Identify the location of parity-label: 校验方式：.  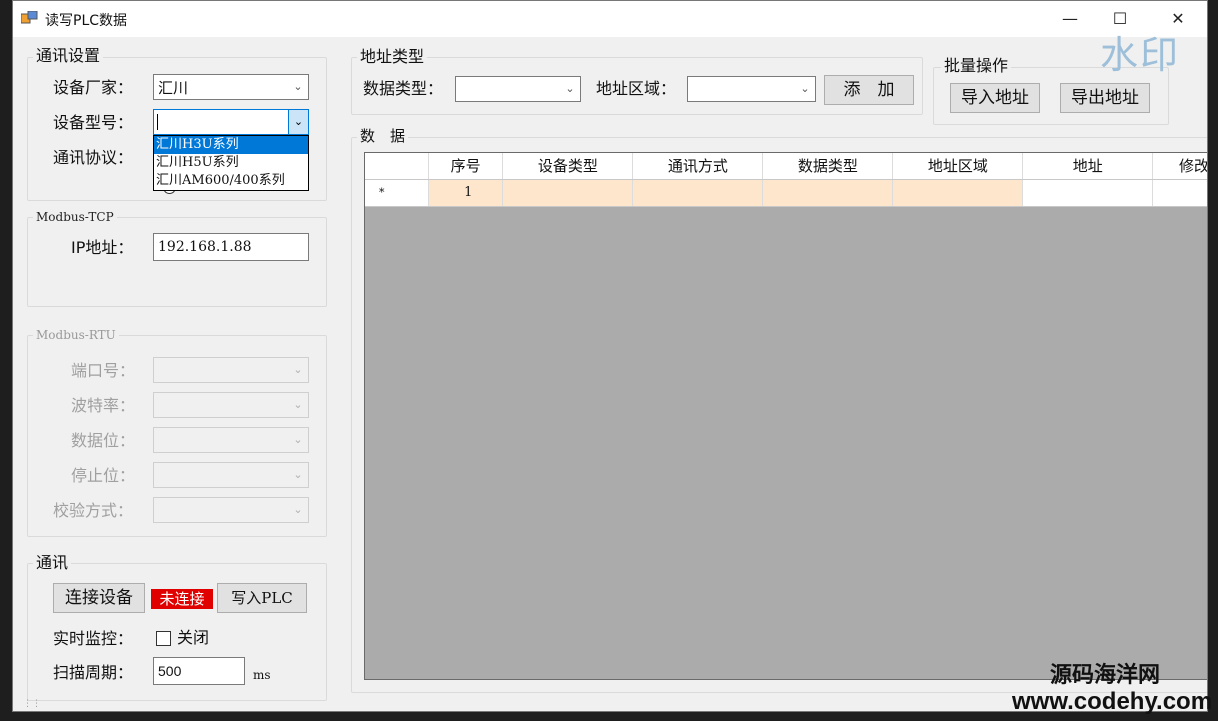
(93, 510).